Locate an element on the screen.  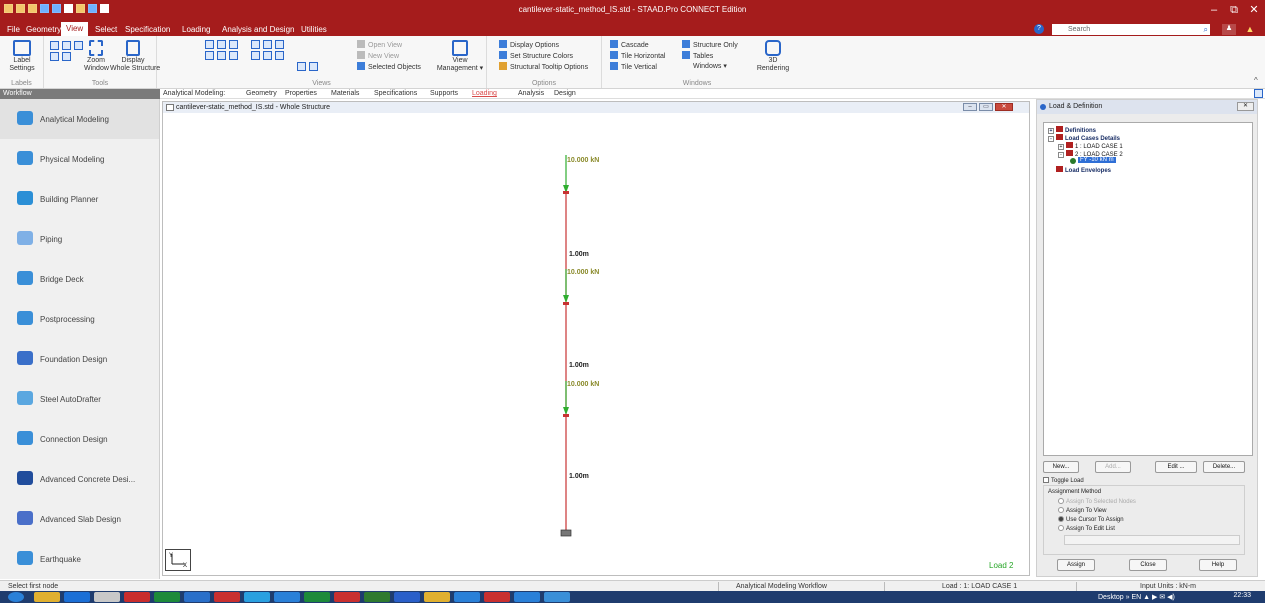
viewport-close-button: ✕ is located at coordinates (1004, 107).